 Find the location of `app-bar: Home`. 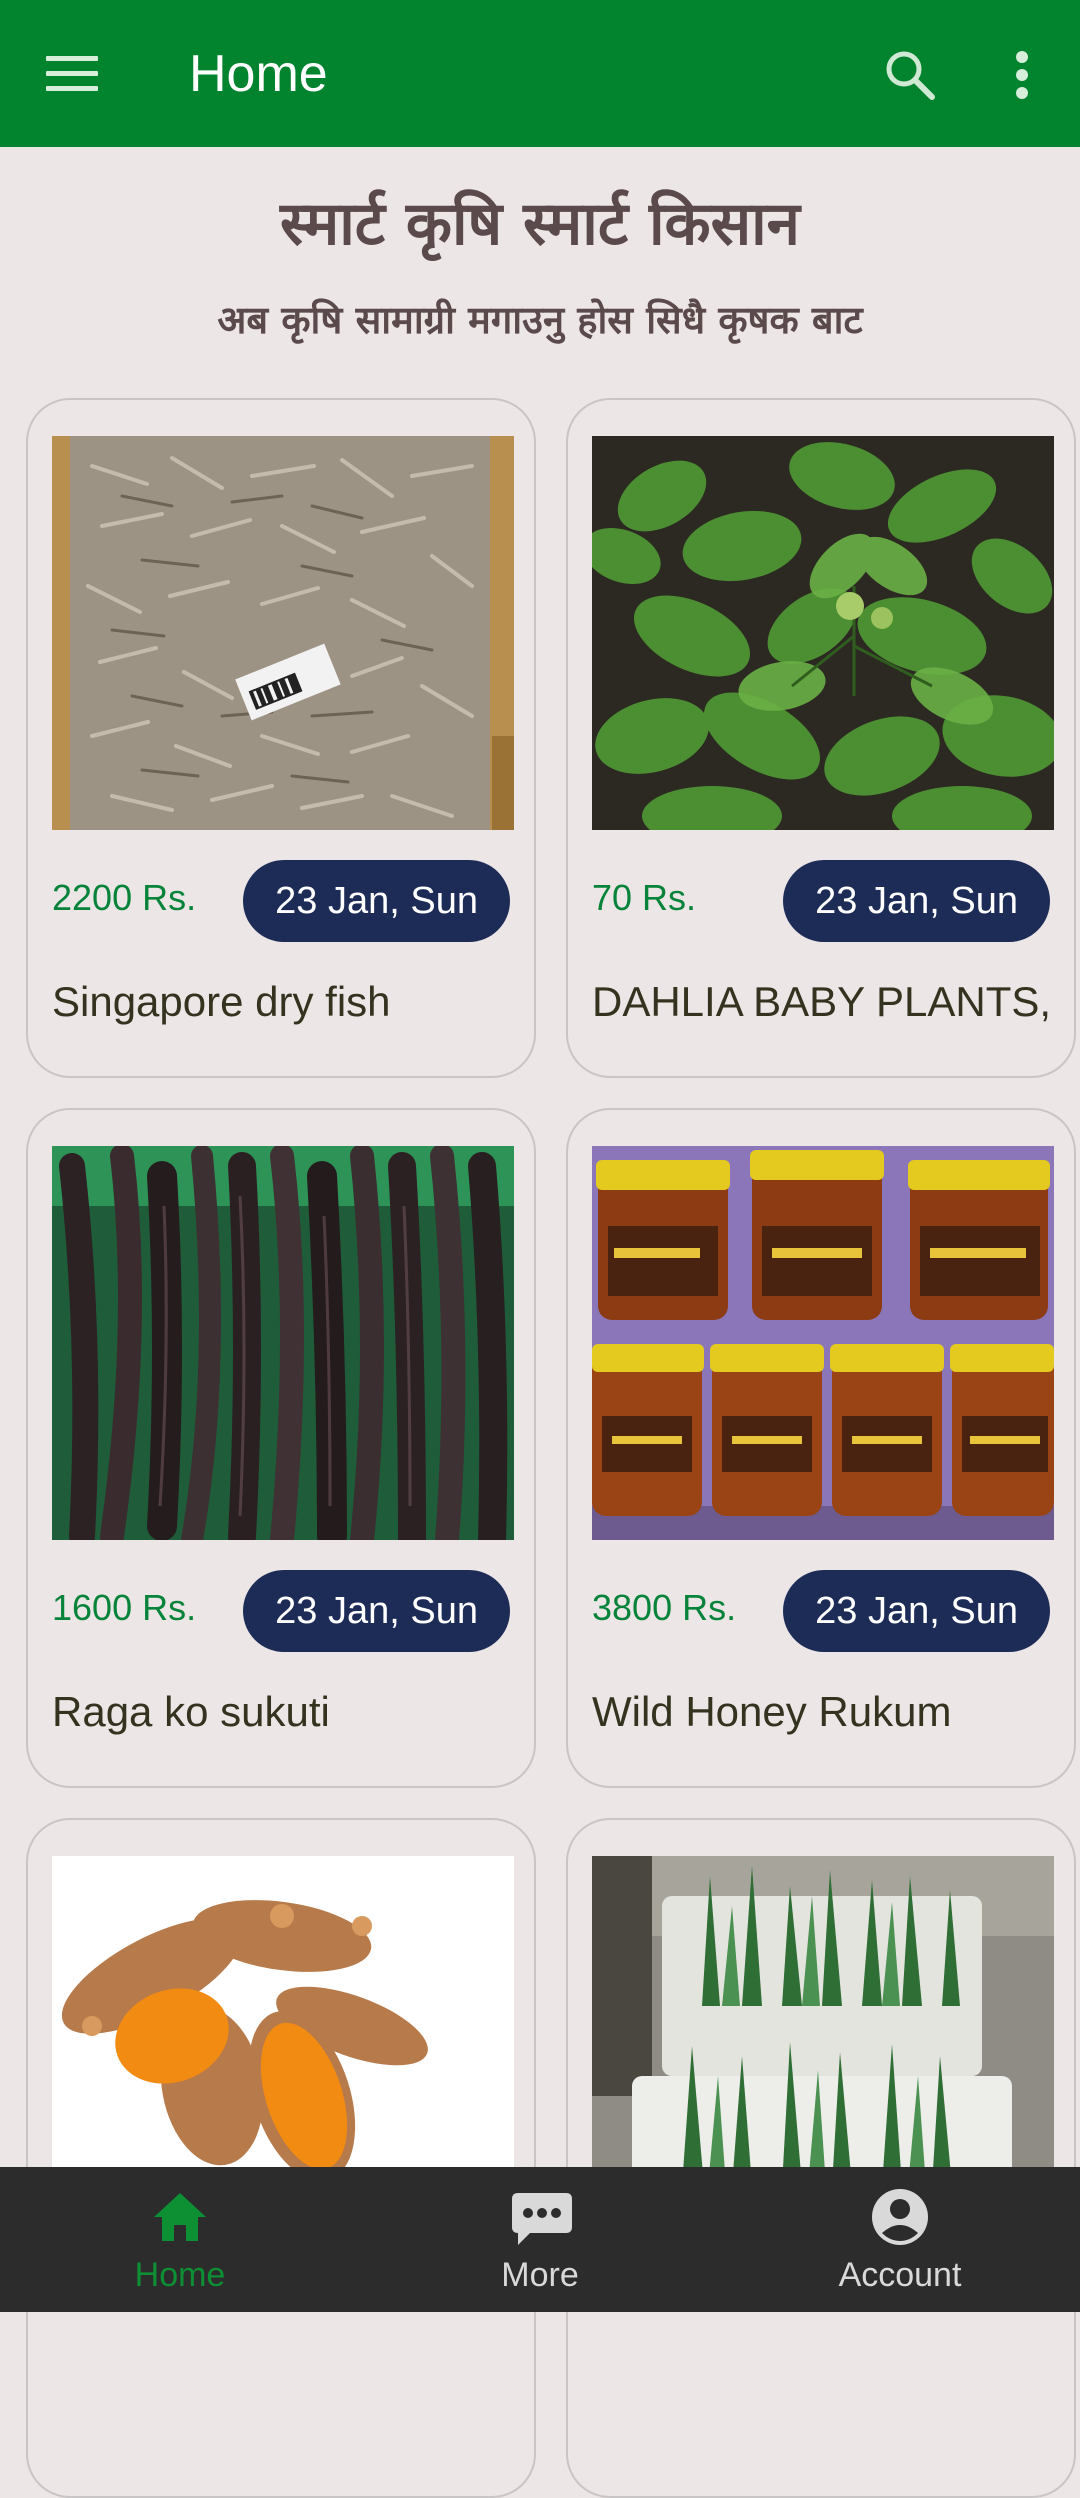

app-bar: Home is located at coordinates (540, 73).